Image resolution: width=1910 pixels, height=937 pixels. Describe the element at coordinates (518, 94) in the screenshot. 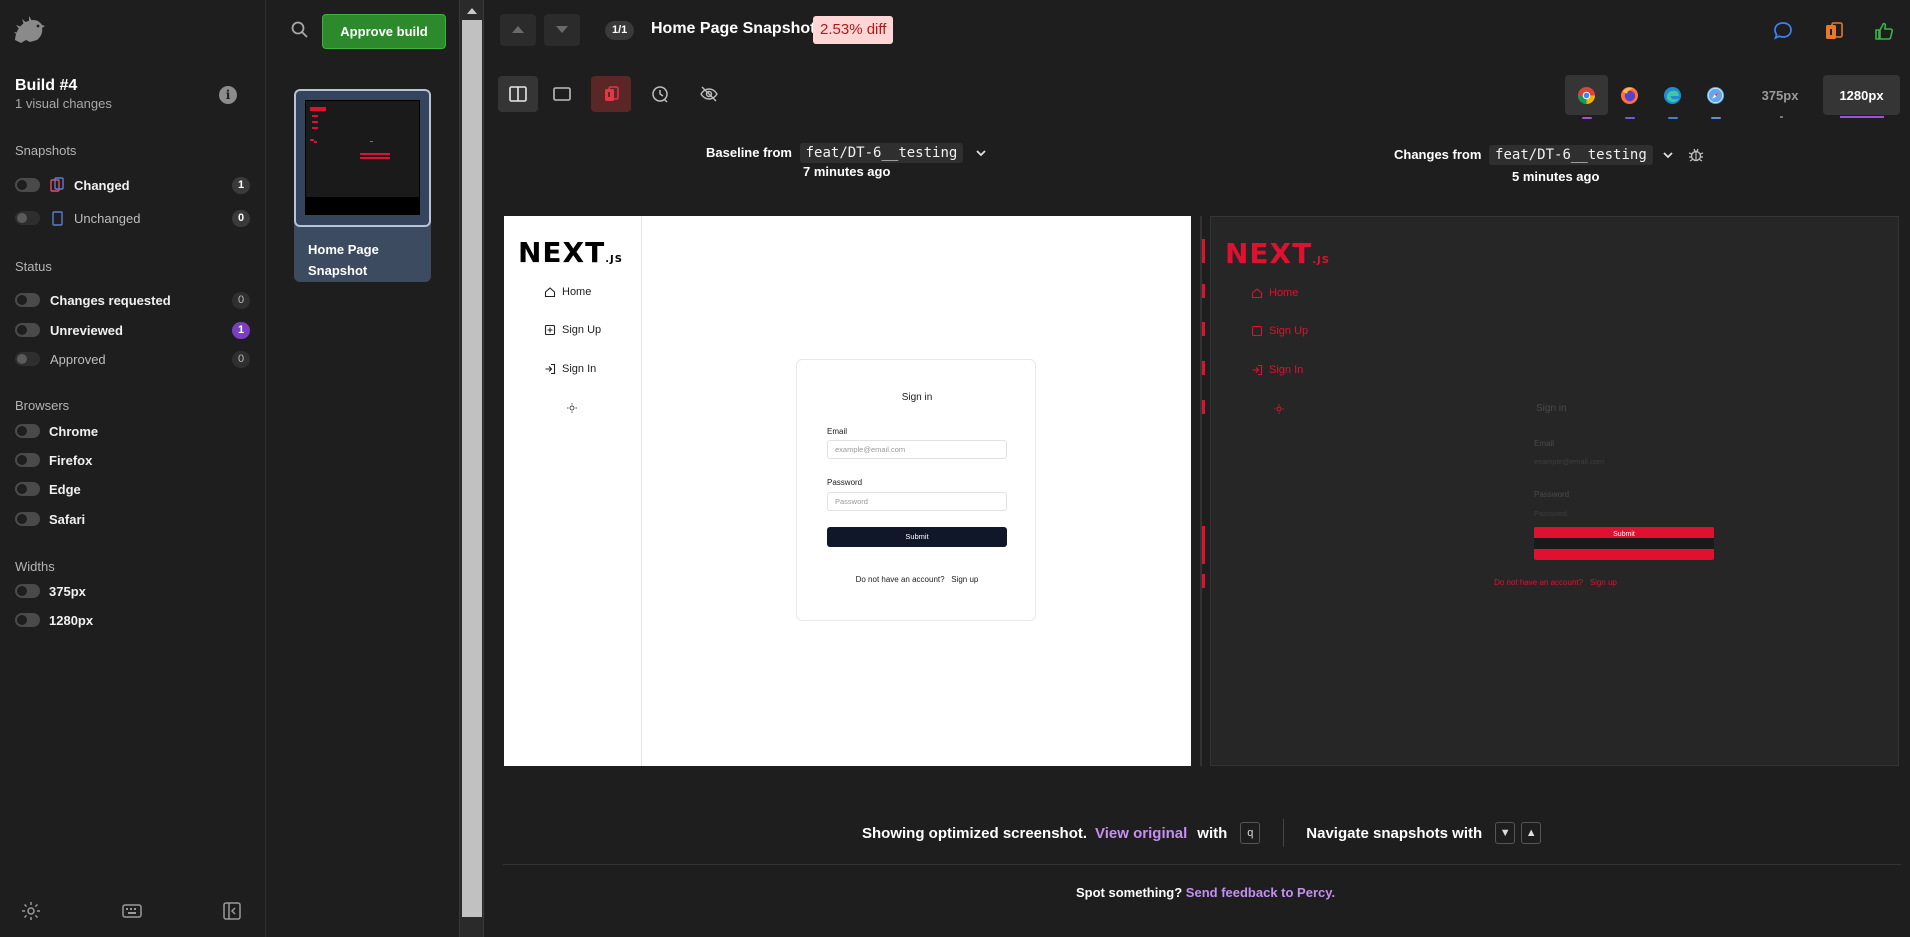

I see `side-by-side-view-button` at that location.